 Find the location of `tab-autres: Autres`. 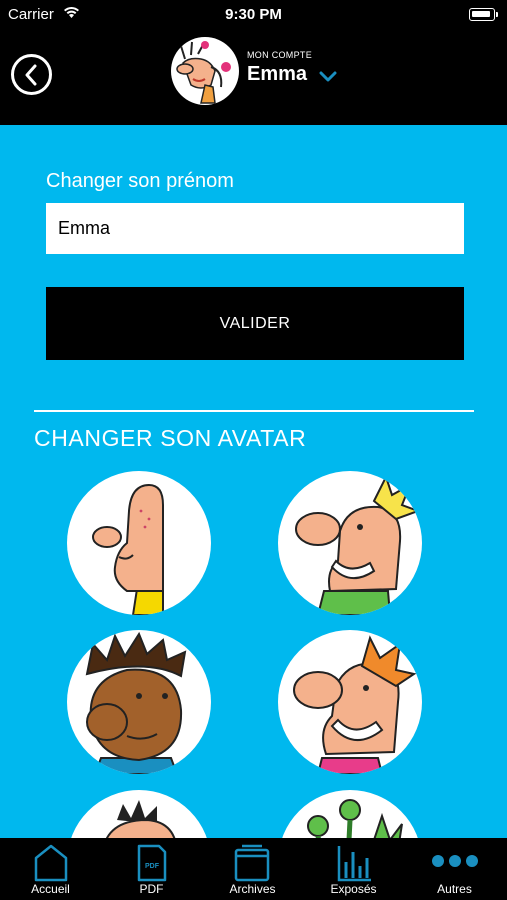

tab-autres: Autres is located at coordinates (454, 869).